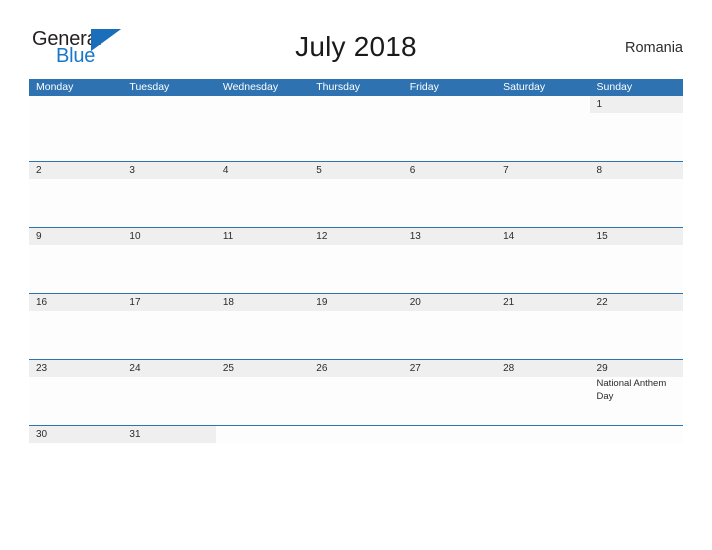 Image resolution: width=712 pixels, height=550 pixels. What do you see at coordinates (76, 435) in the screenshot?
I see `day-cell-30: 30` at bounding box center [76, 435].